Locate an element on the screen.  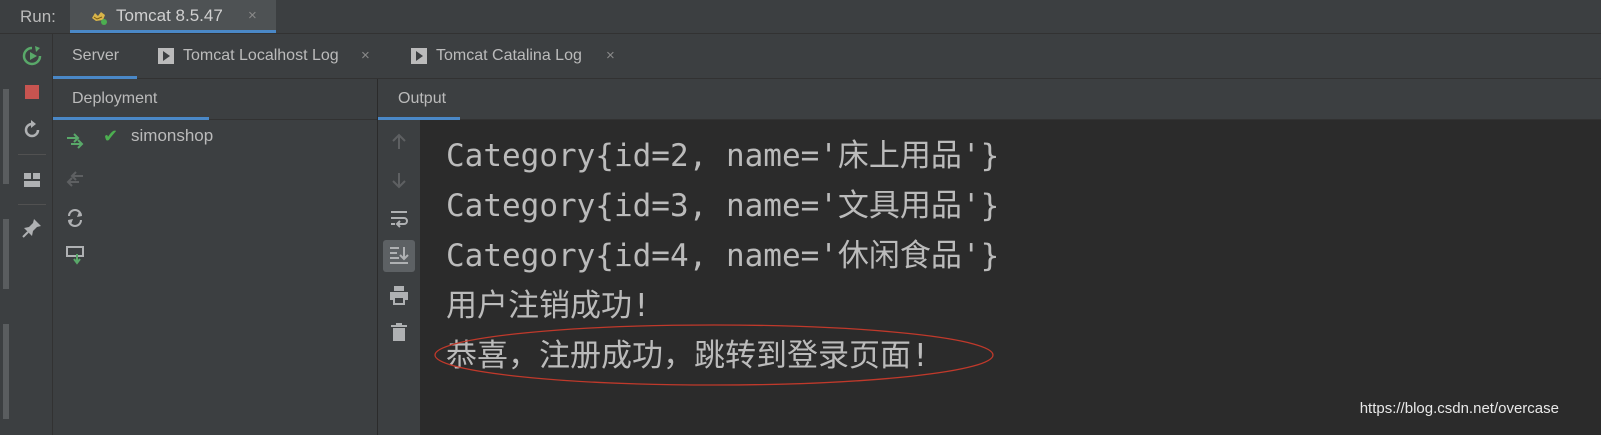
run-config-tab: Tomcat 8.5.47 × is located at coordinates (173, 16).